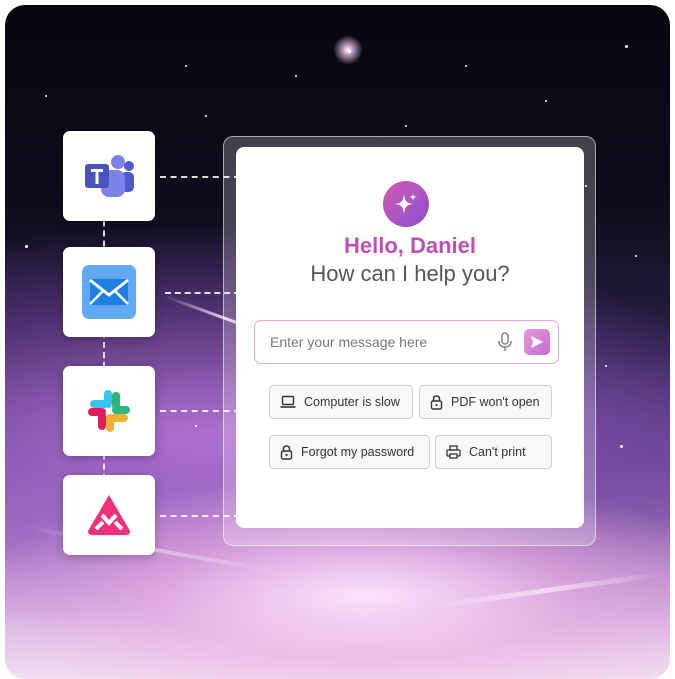  Describe the element at coordinates (410, 245) in the screenshot. I see `greeting: Hello, Daniel` at that location.